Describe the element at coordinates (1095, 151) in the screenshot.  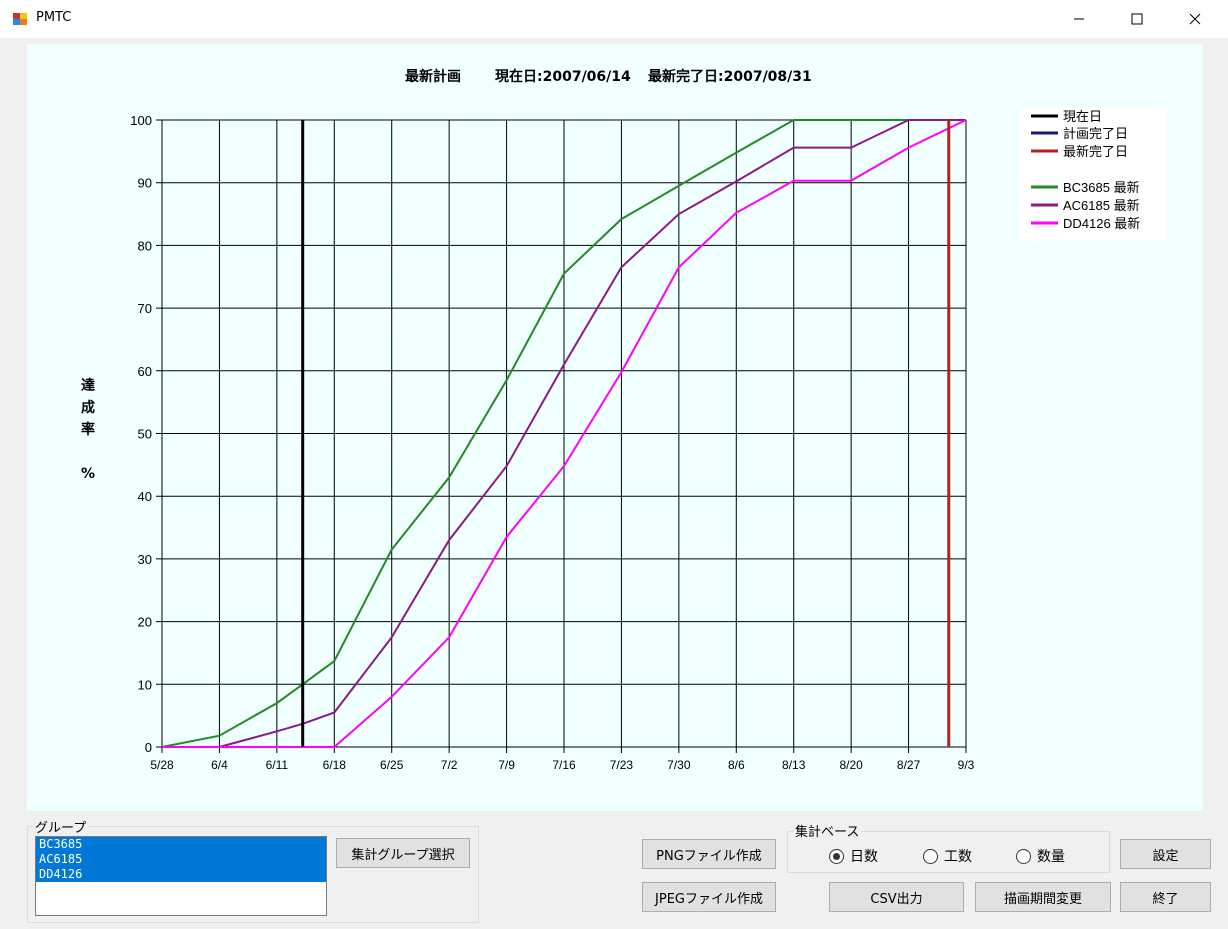
I see `legend-label: 最新完了日` at that location.